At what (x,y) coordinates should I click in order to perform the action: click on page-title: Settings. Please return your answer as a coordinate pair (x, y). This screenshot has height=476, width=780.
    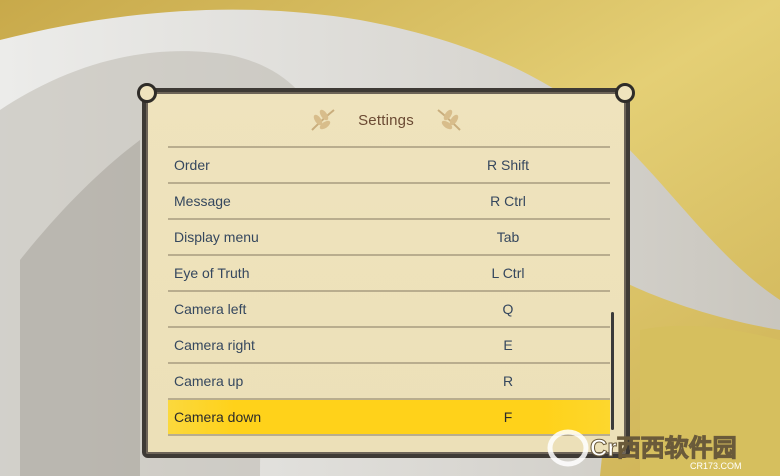
    Looking at the image, I should click on (386, 120).